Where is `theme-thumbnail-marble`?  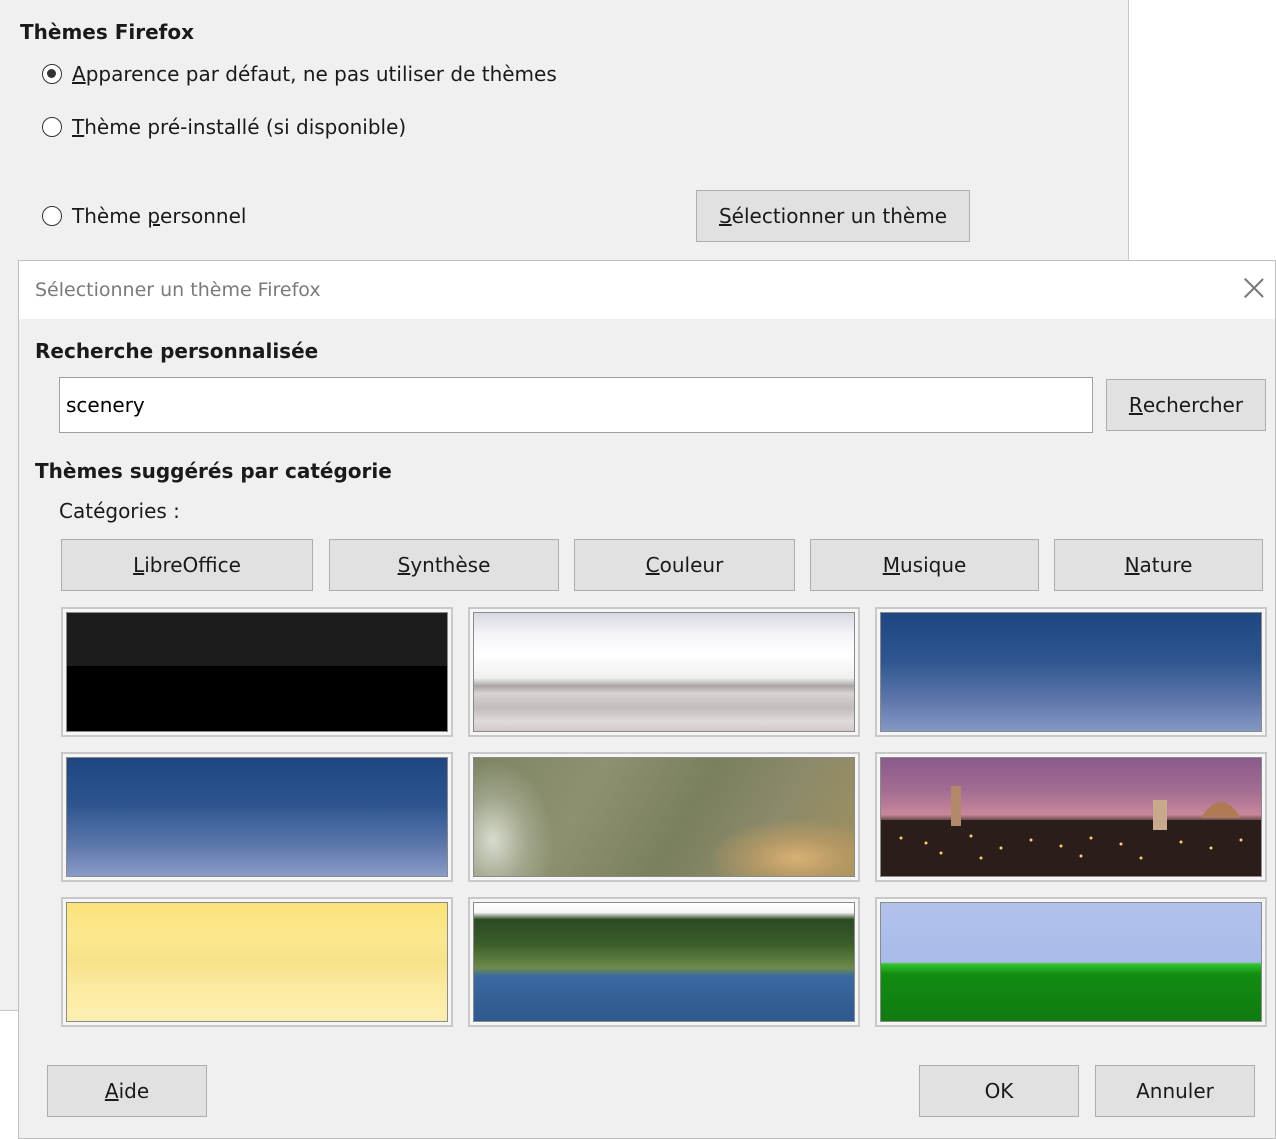 theme-thumbnail-marble is located at coordinates (664, 817).